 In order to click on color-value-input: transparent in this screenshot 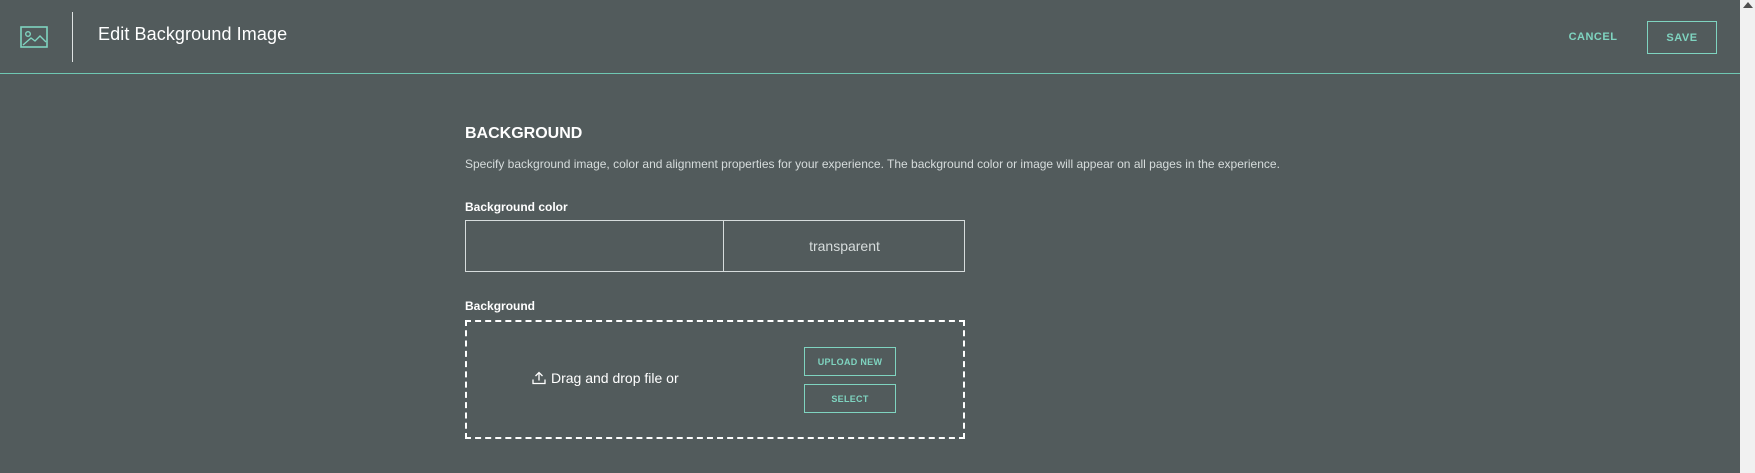, I will do `click(844, 246)`.